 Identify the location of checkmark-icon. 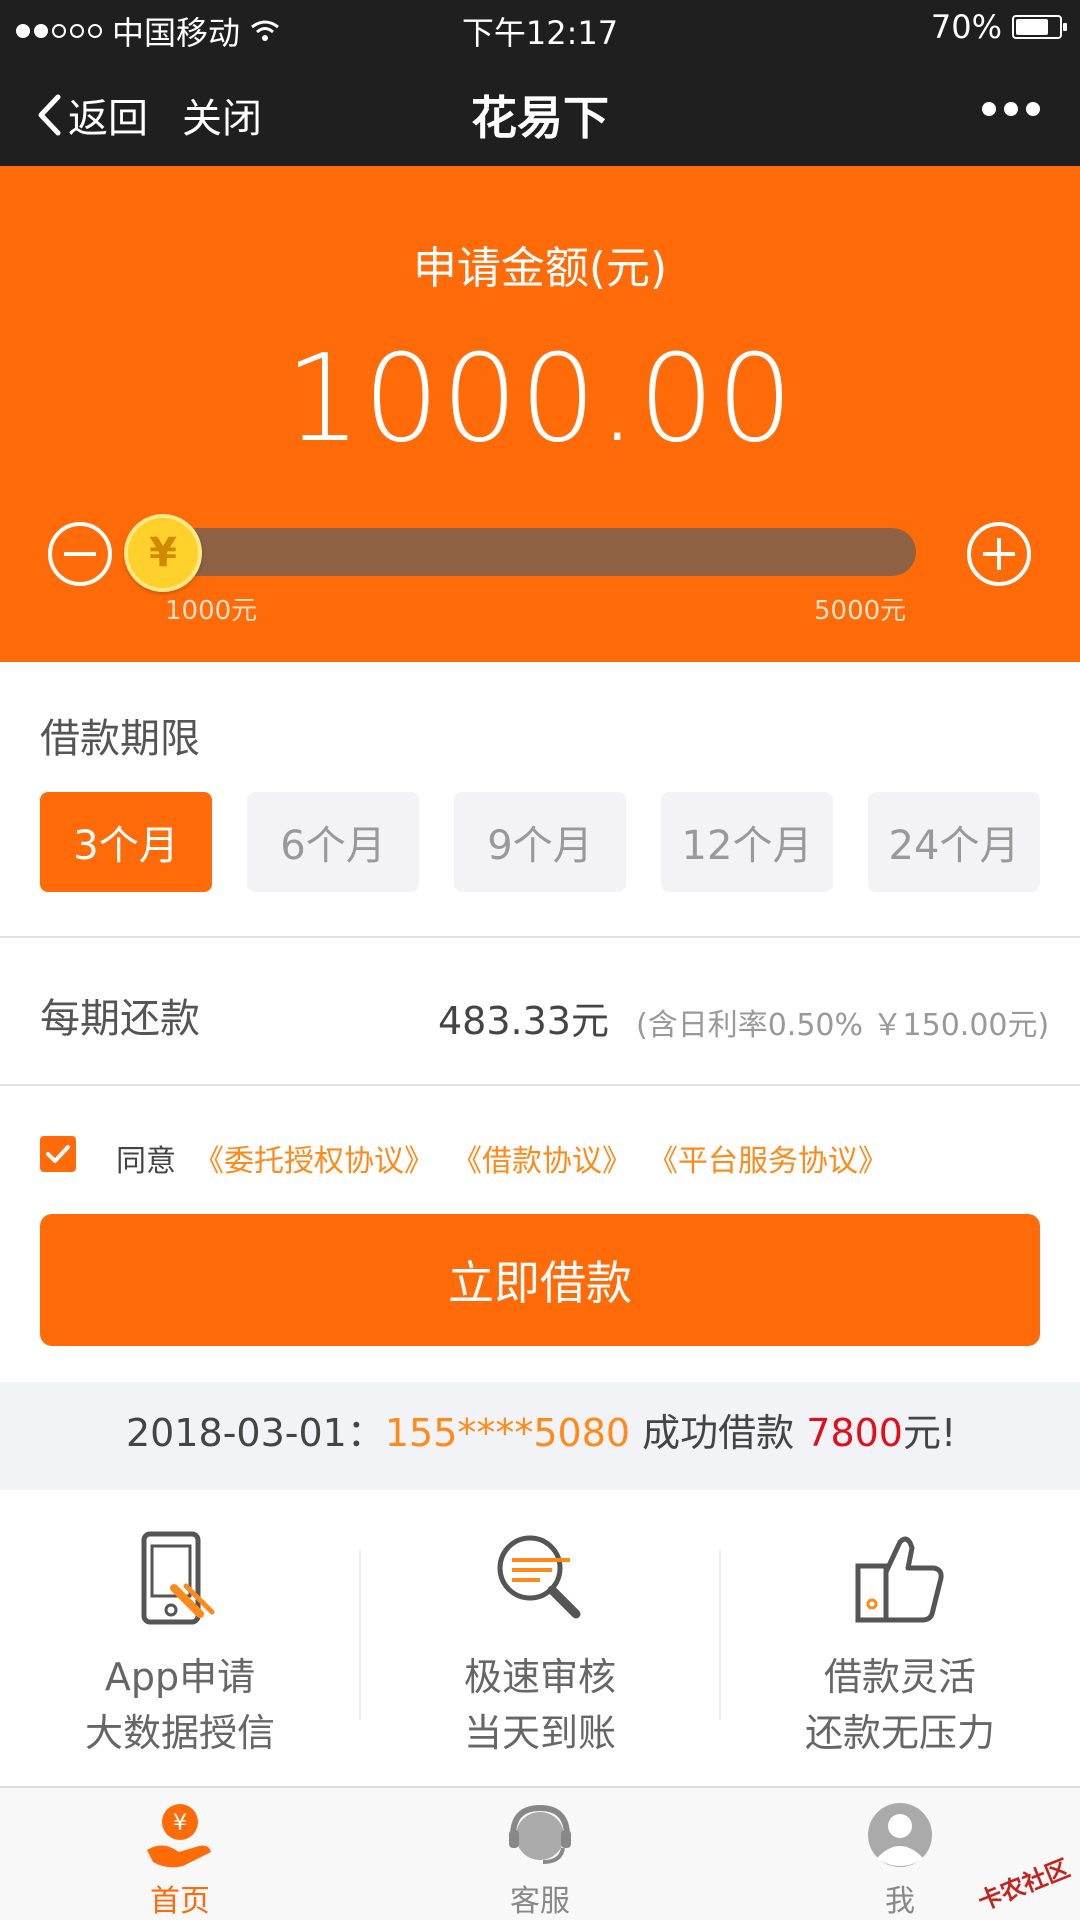
(58, 1154).